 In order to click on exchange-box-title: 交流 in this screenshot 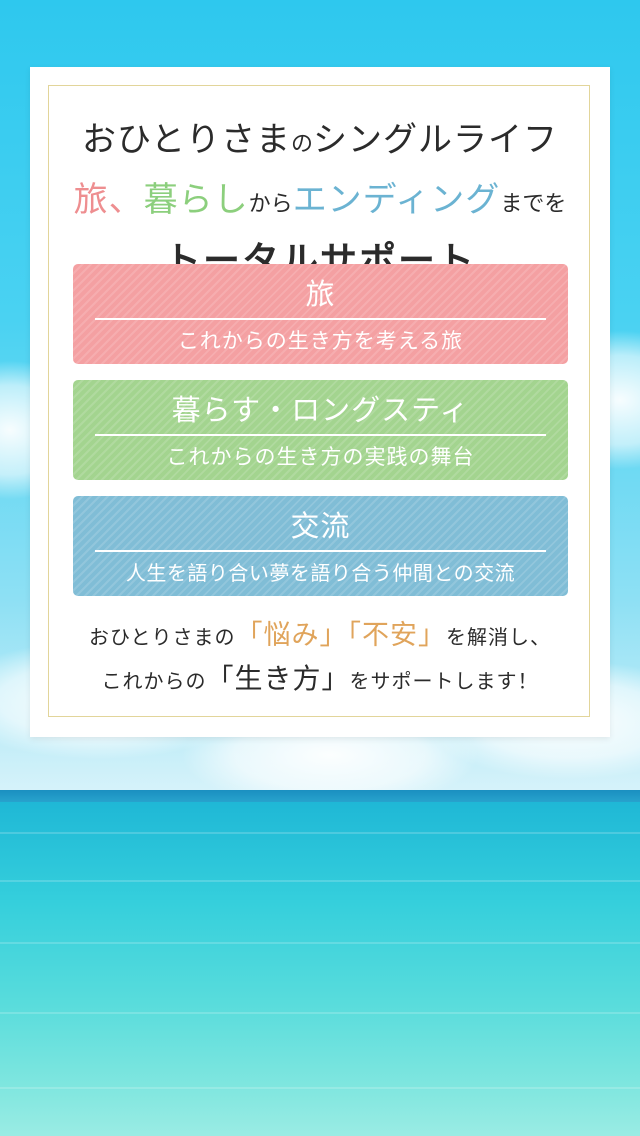, I will do `click(320, 526)`.